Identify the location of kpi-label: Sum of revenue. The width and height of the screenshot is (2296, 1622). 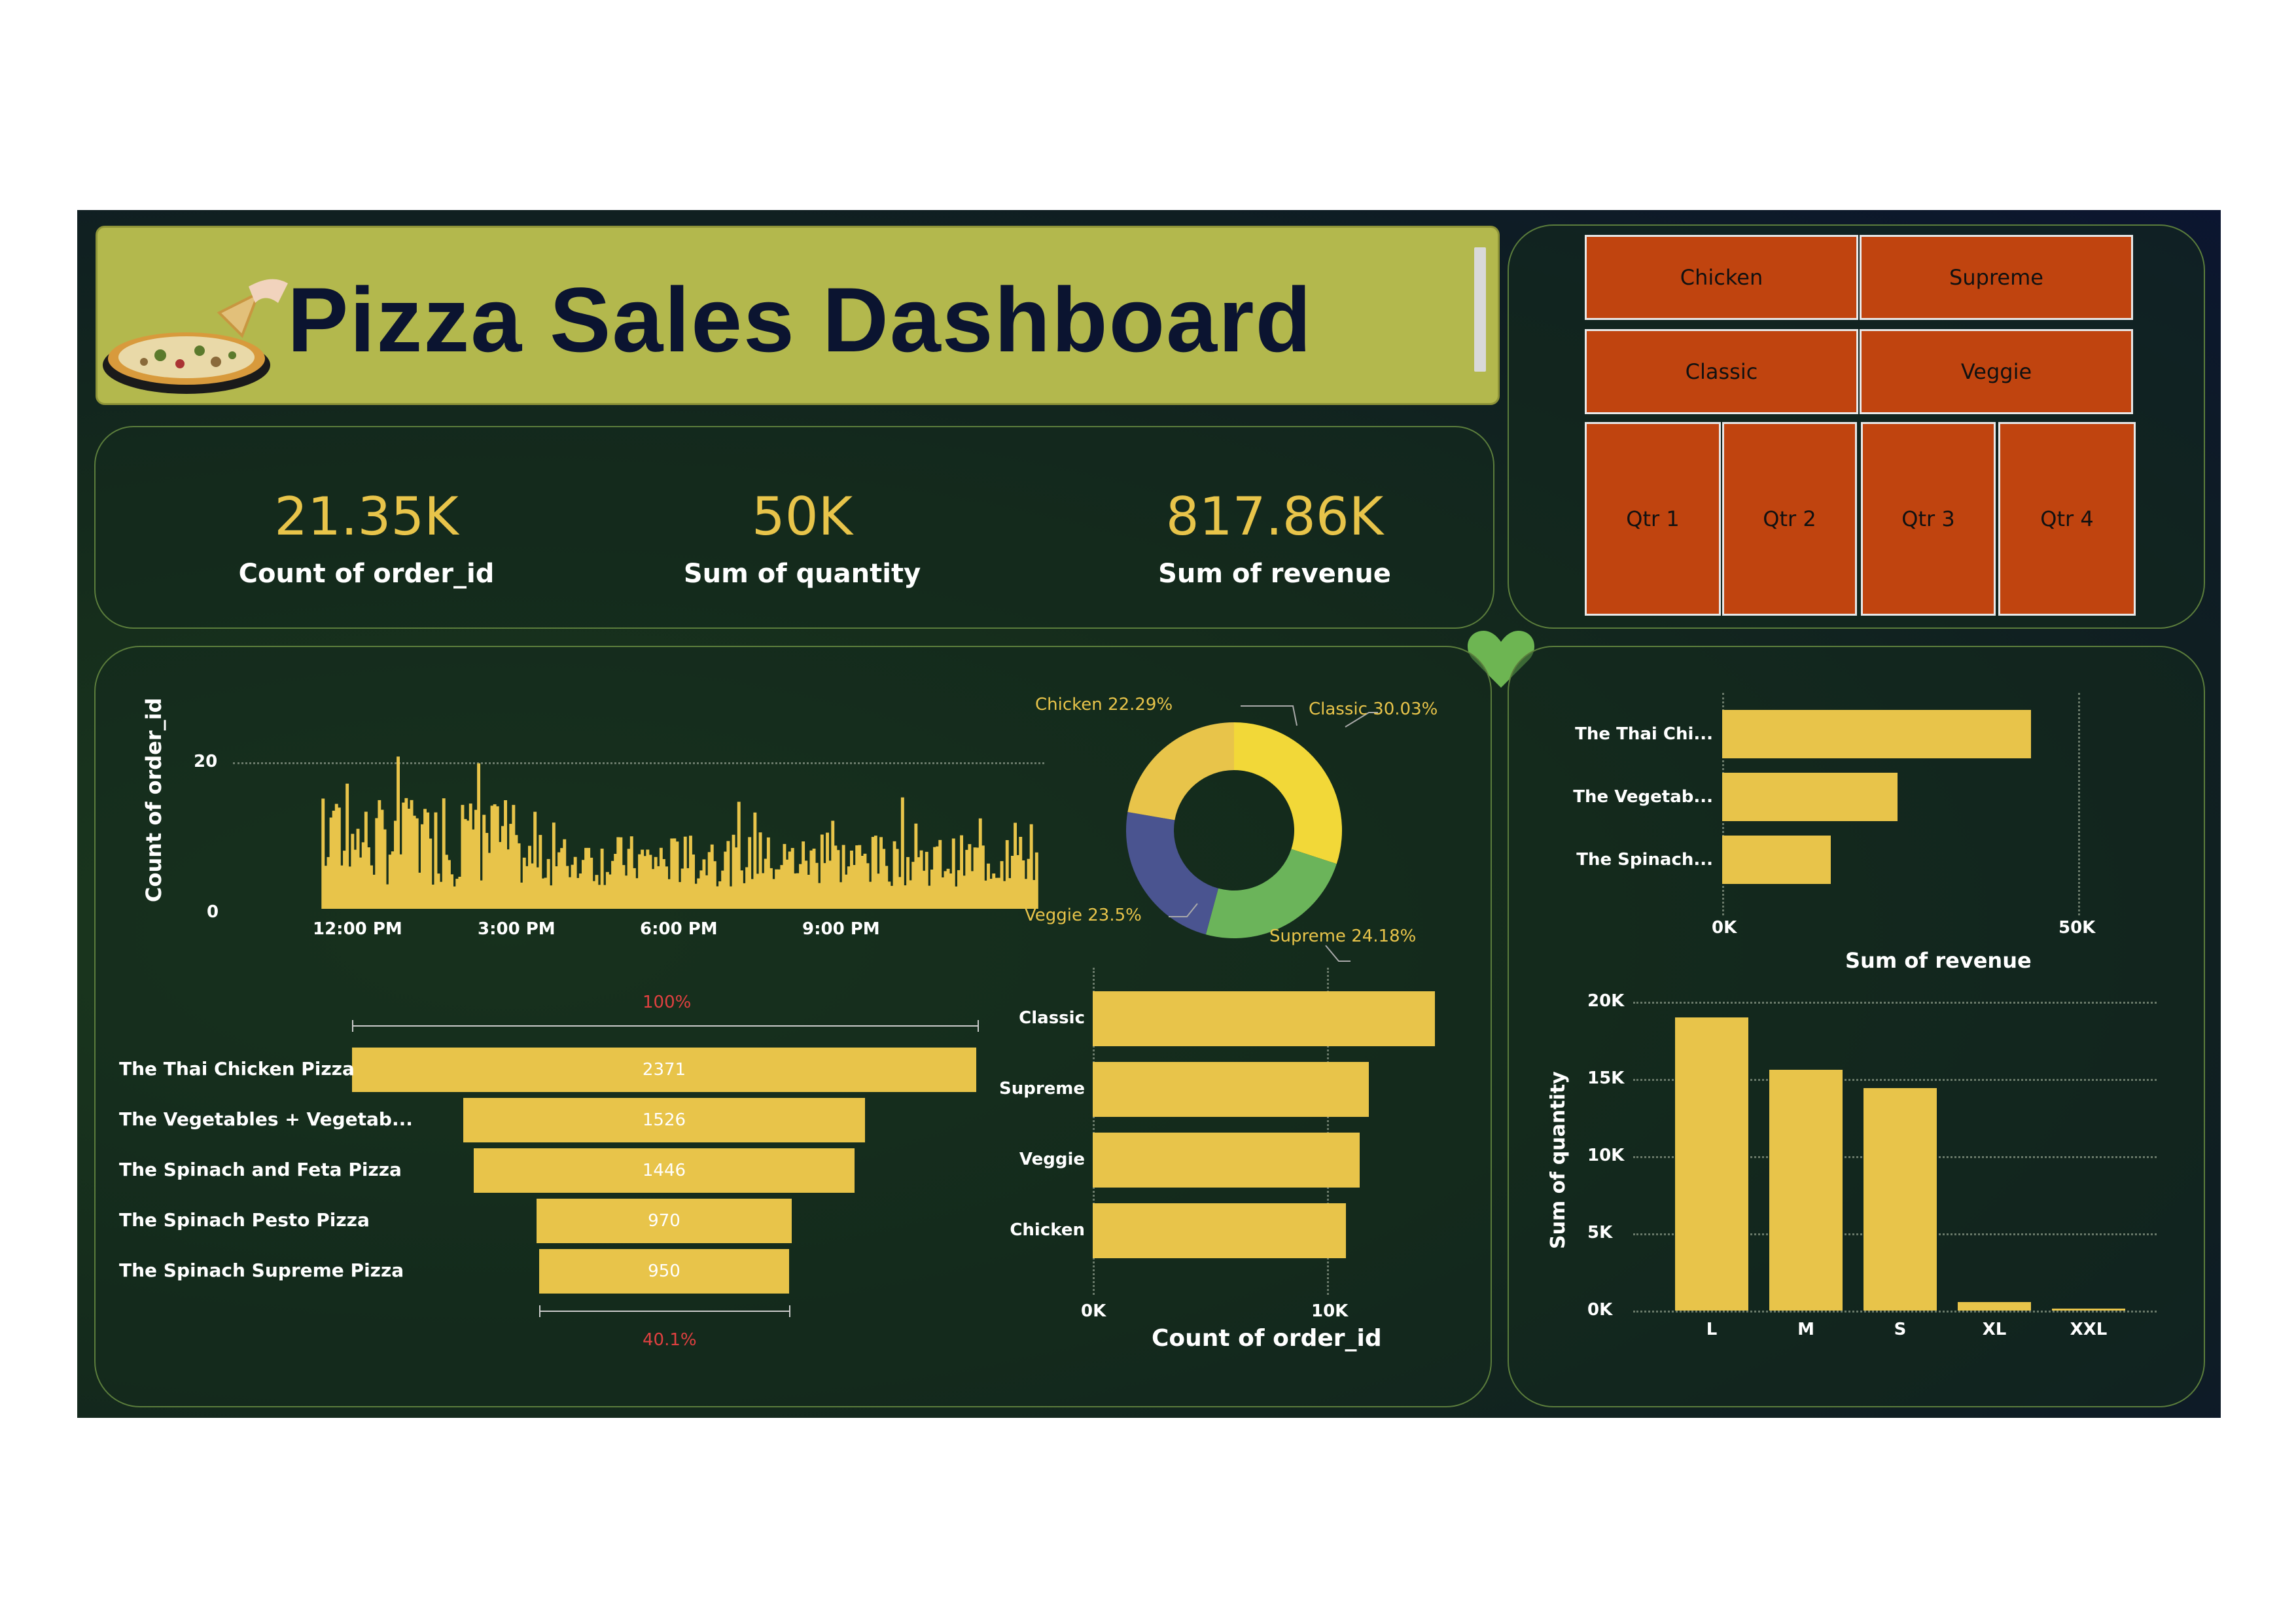
(1274, 574).